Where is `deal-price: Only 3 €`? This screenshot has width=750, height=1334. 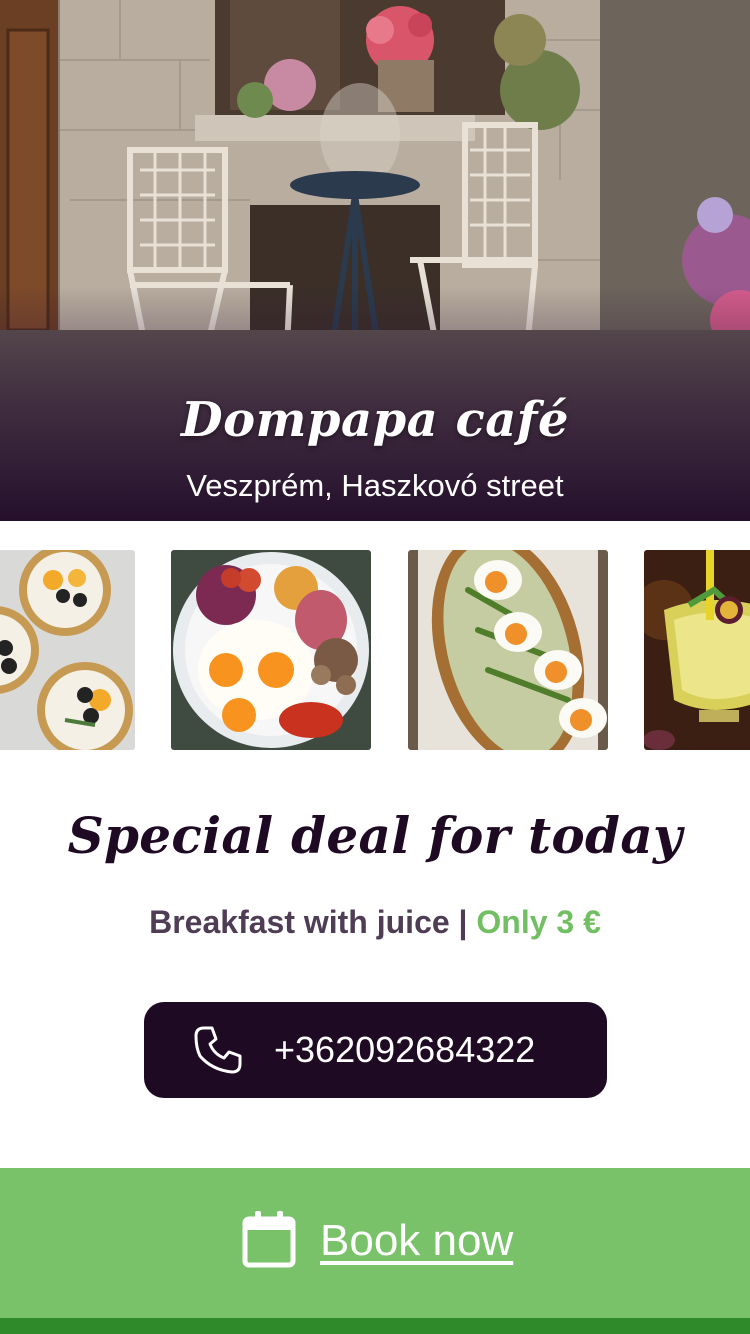
deal-price: Only 3 € is located at coordinates (538, 922).